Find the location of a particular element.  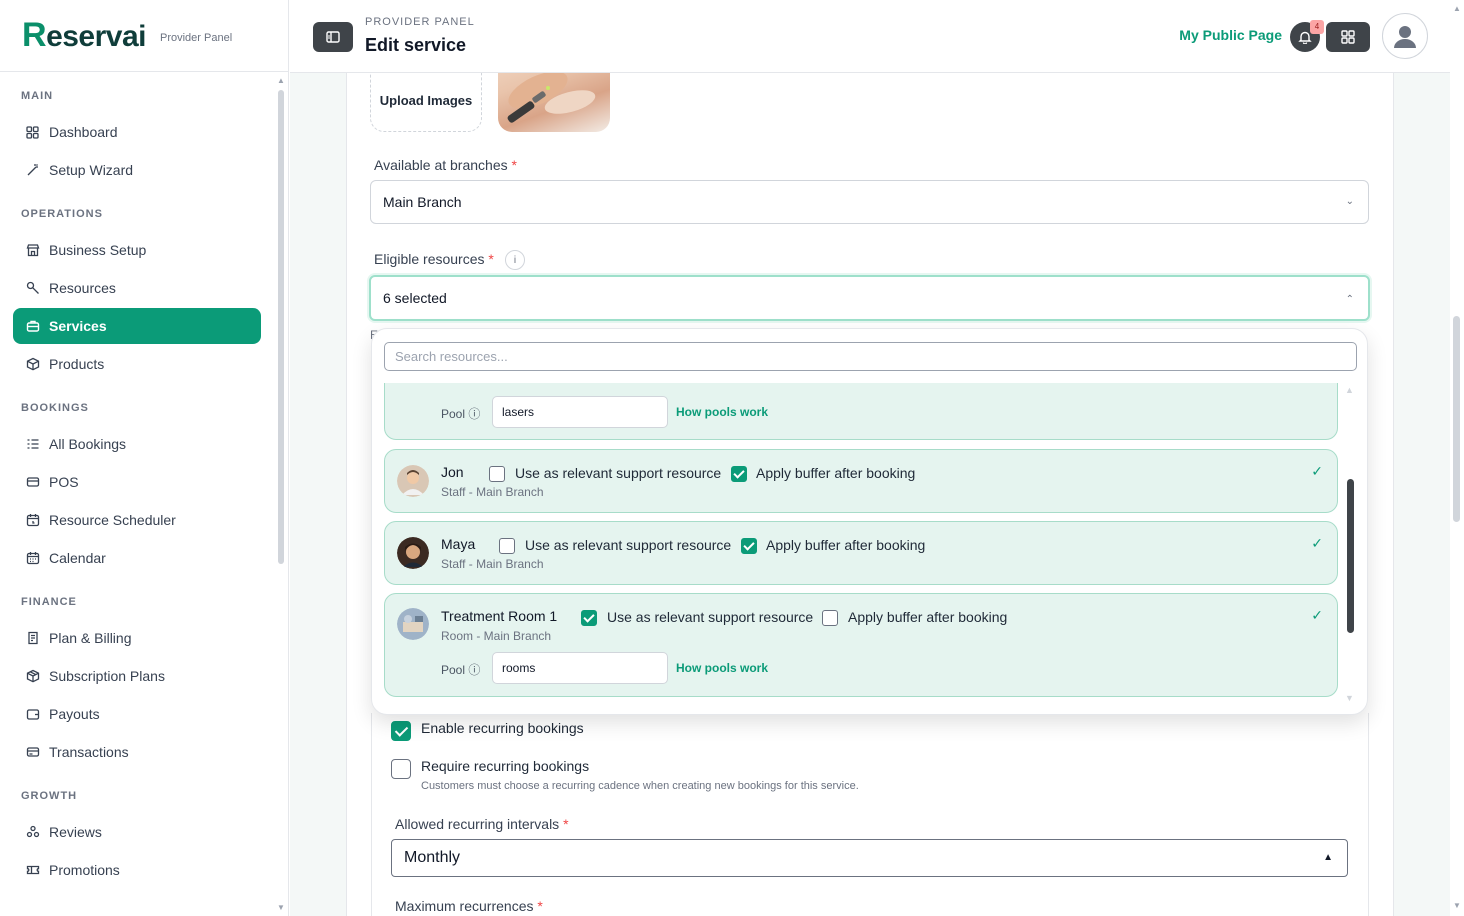

user-avatar-button is located at coordinates (1405, 36).